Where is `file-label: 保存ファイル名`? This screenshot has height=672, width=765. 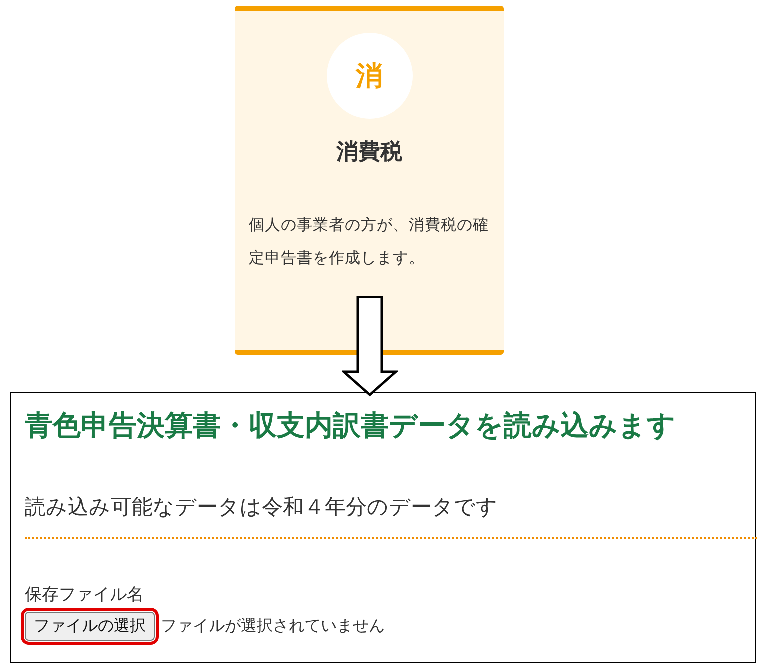
file-label: 保存ファイル名 is located at coordinates (85, 595).